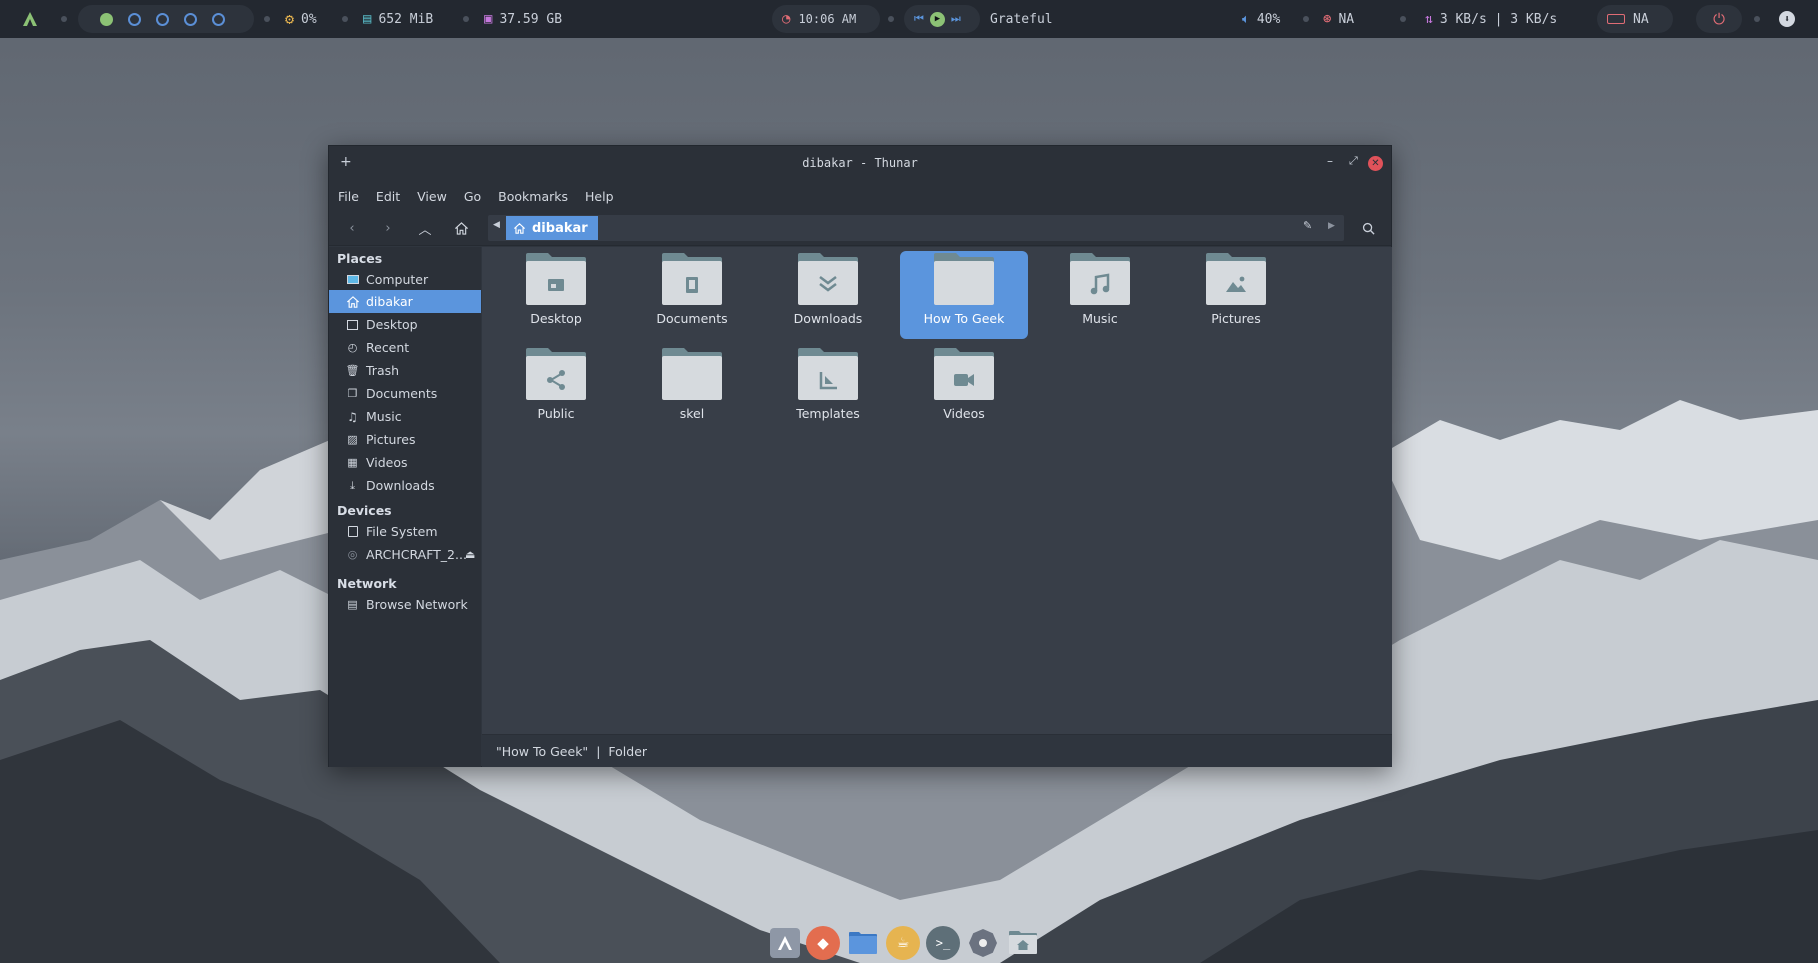 The width and height of the screenshot is (1818, 963). Describe the element at coordinates (628, 751) in the screenshot. I see `status-type: Folder` at that location.